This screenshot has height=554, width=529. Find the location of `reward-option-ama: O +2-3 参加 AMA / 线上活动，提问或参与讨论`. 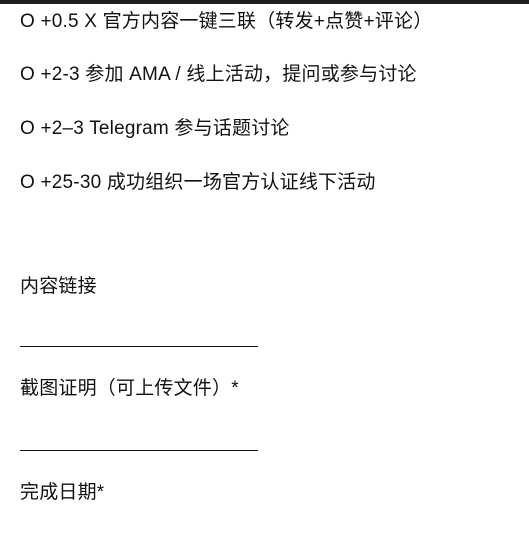

reward-option-ama: O +2-3 参加 AMA / 线上活动，提问或参与讨论 is located at coordinates (218, 75).